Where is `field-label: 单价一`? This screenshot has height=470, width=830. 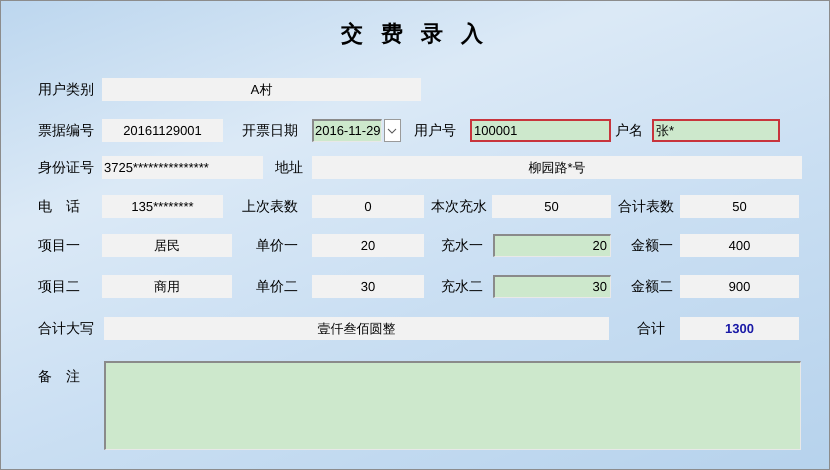 field-label: 单价一 is located at coordinates (277, 245).